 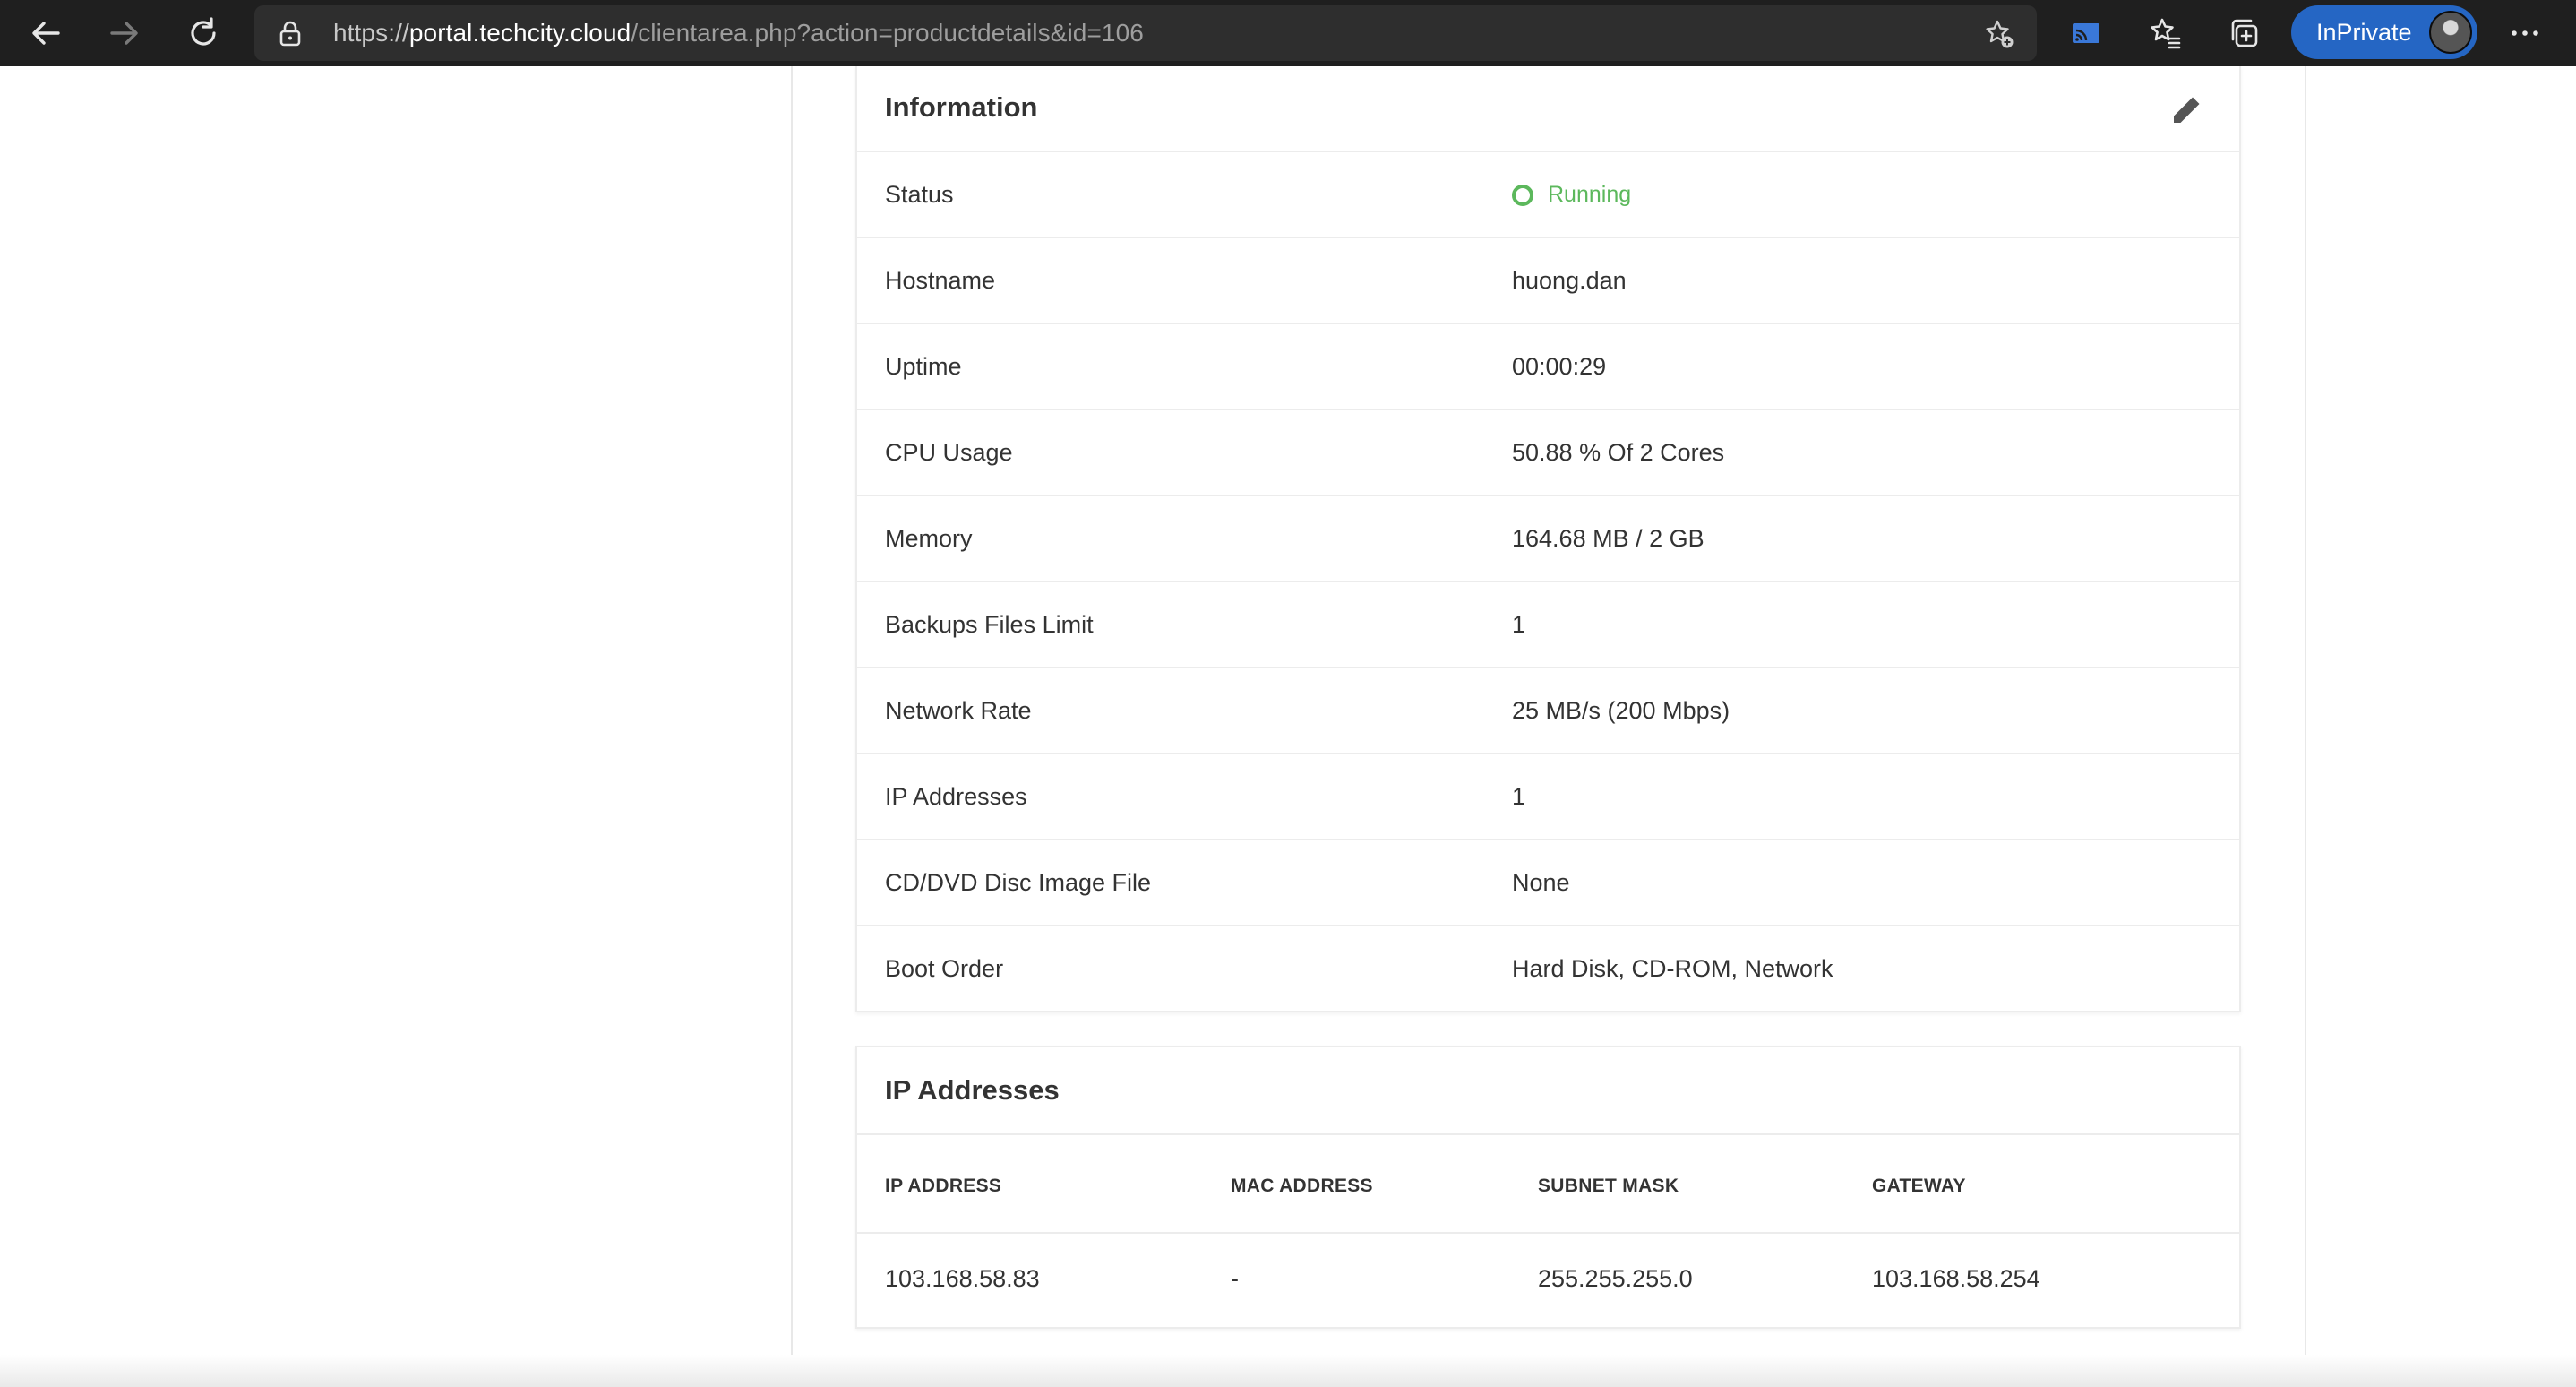 What do you see at coordinates (2364, 32) in the screenshot?
I see `inprivate-label: InPrivate` at bounding box center [2364, 32].